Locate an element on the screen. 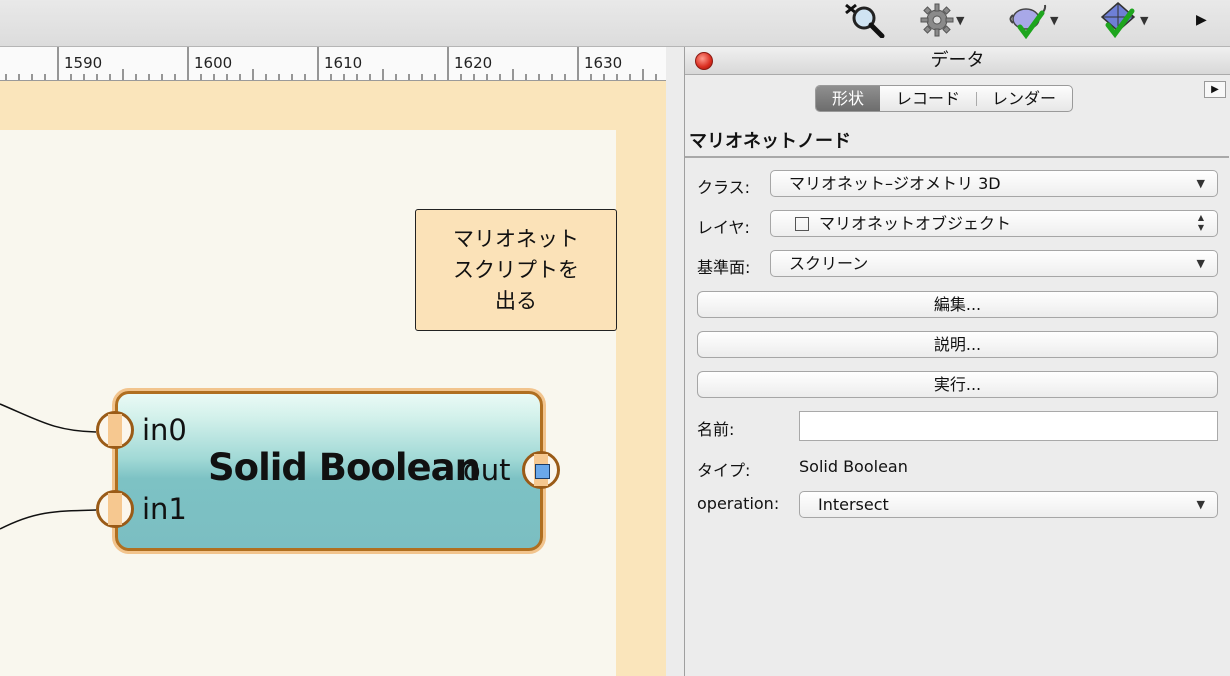  solid-boolean-node: Solid Boolean in0 in1 out is located at coordinates (329, 471).